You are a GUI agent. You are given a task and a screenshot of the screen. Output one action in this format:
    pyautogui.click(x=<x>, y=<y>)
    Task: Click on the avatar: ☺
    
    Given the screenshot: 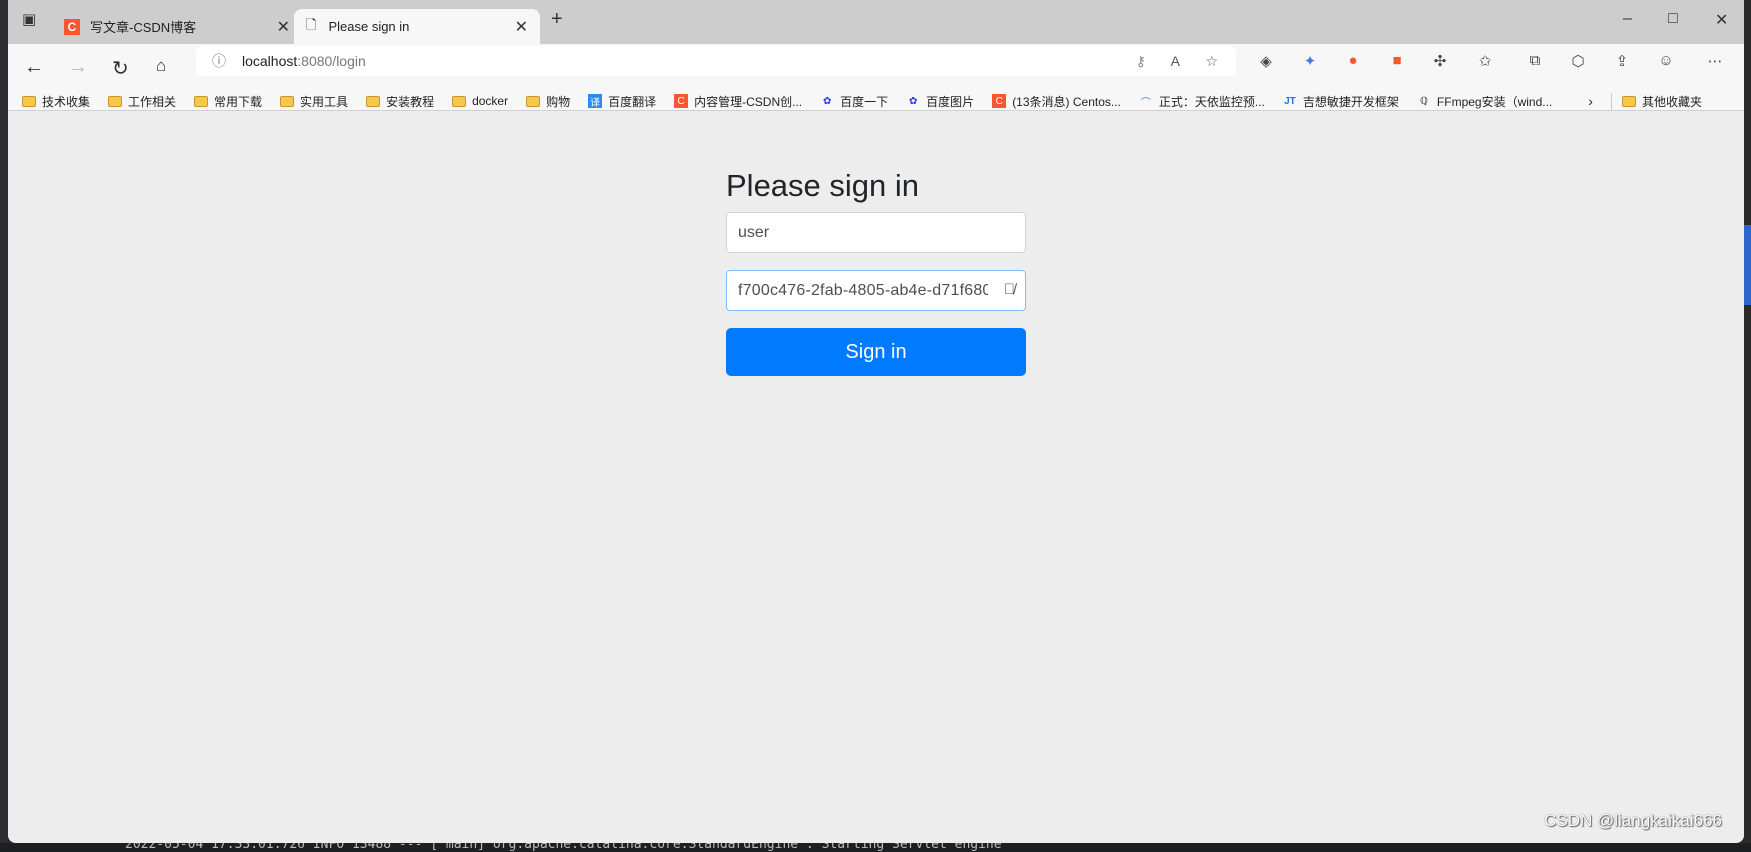 What is the action you would take?
    pyautogui.click(x=1666, y=60)
    